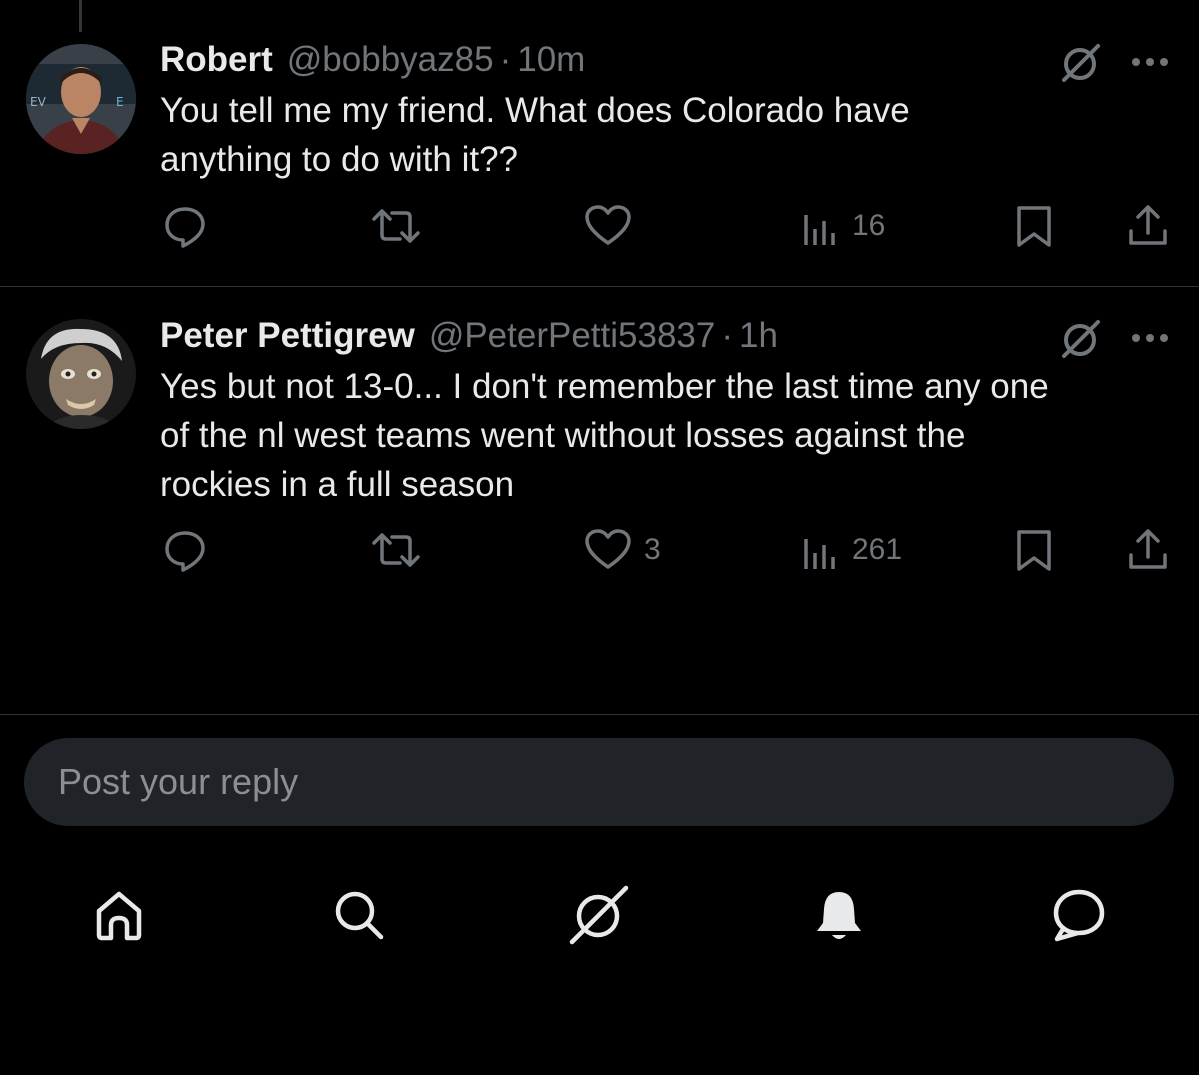 The width and height of the screenshot is (1199, 1075). What do you see at coordinates (869, 225) in the screenshot?
I see `views-count: 16` at bounding box center [869, 225].